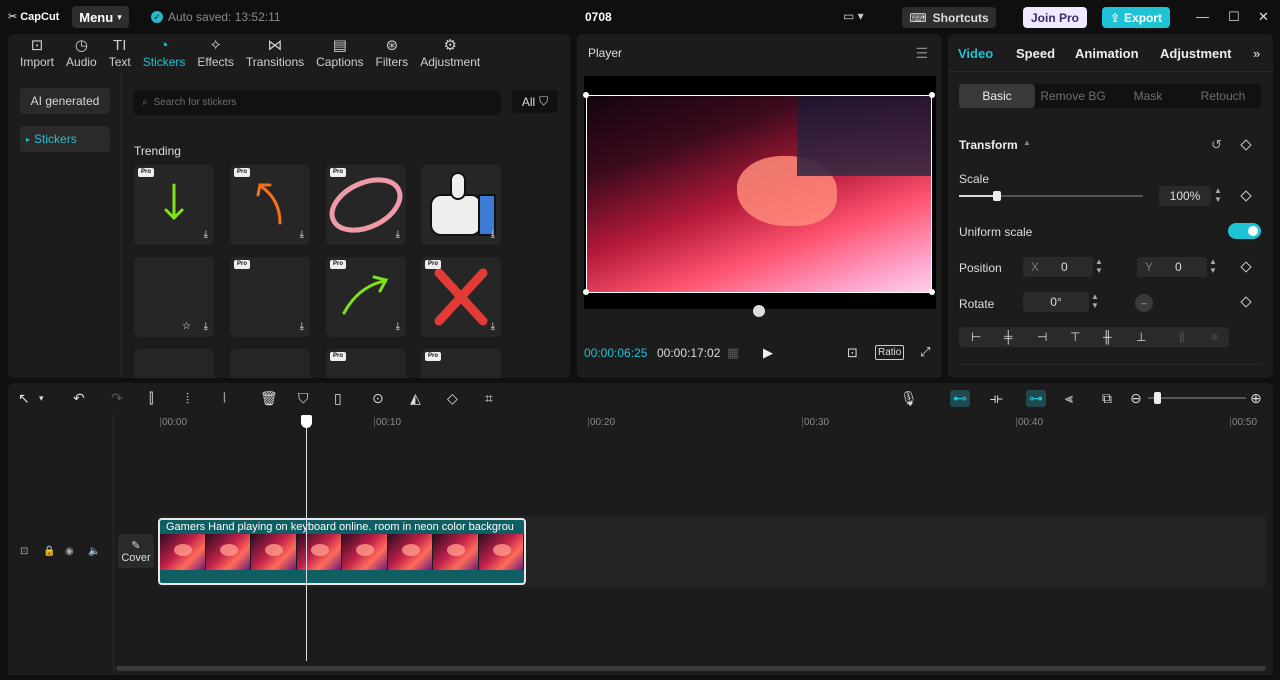 This screenshot has width=1280, height=680. Describe the element at coordinates (909, 398) in the screenshot. I see `microphone-icon: 🎙` at that location.